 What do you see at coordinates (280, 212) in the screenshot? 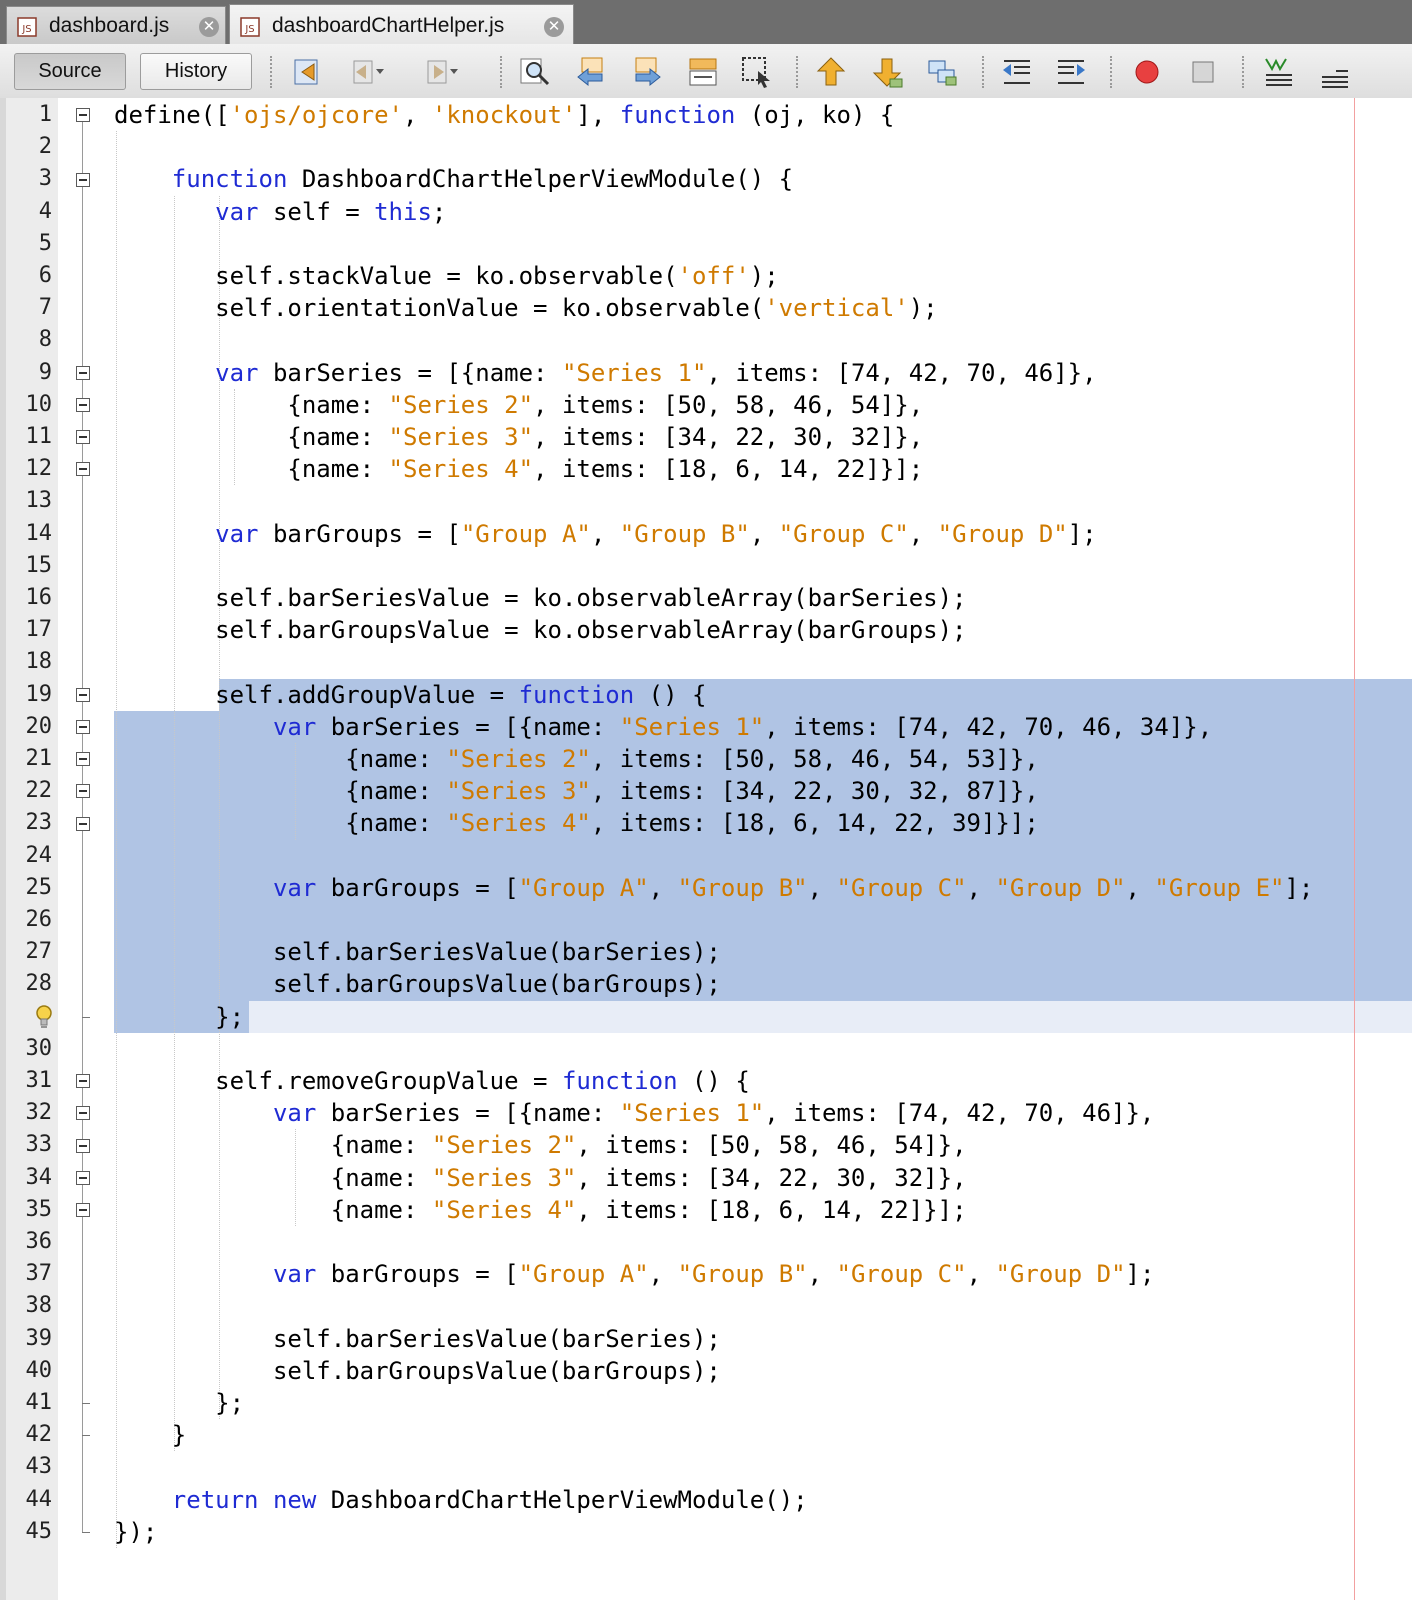
I see `code-line: var self = this;` at bounding box center [280, 212].